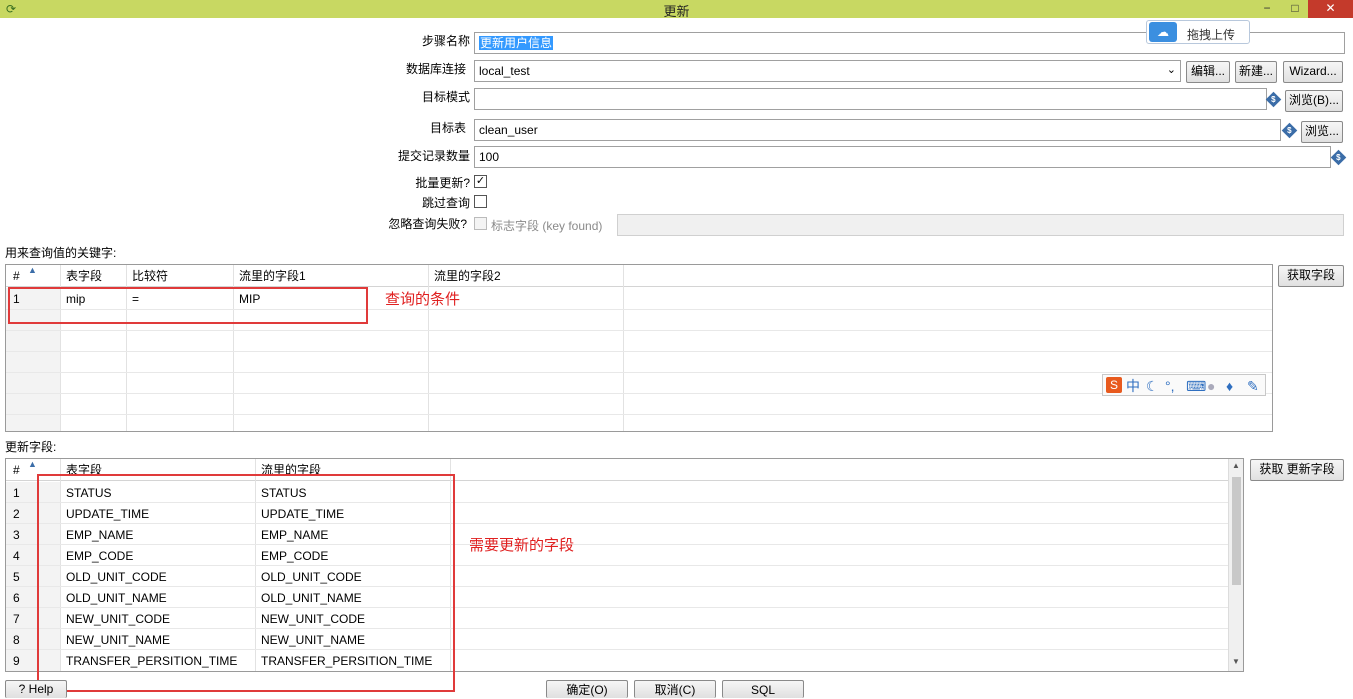 The image size is (1353, 699). I want to click on row-number: 8, so click(16, 640).